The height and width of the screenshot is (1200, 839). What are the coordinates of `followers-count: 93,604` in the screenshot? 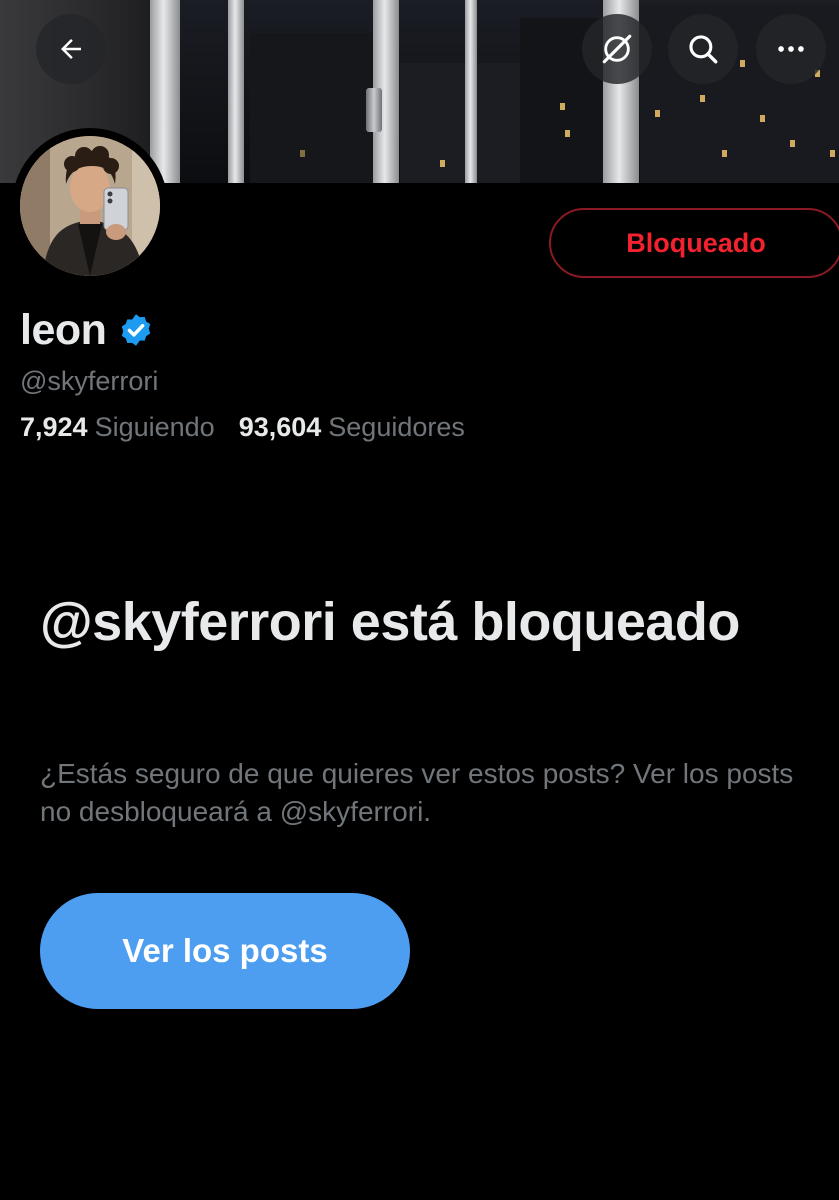 It's located at (280, 427).